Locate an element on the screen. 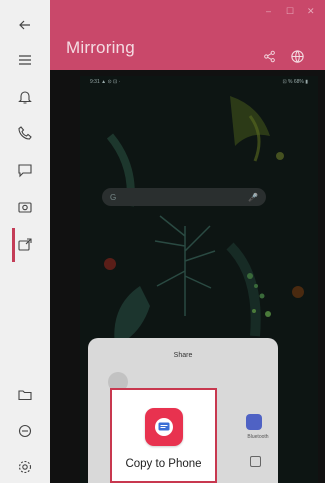  back-arrow-icon is located at coordinates (25, 25).